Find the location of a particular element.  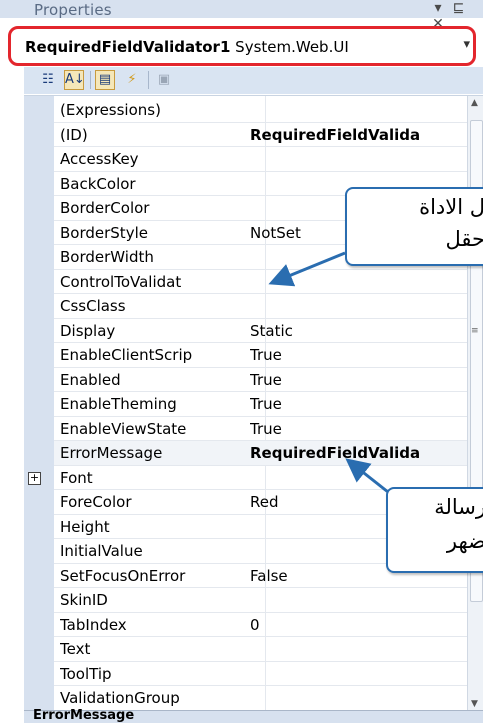

property-name: AccessKey is located at coordinates (99, 159).